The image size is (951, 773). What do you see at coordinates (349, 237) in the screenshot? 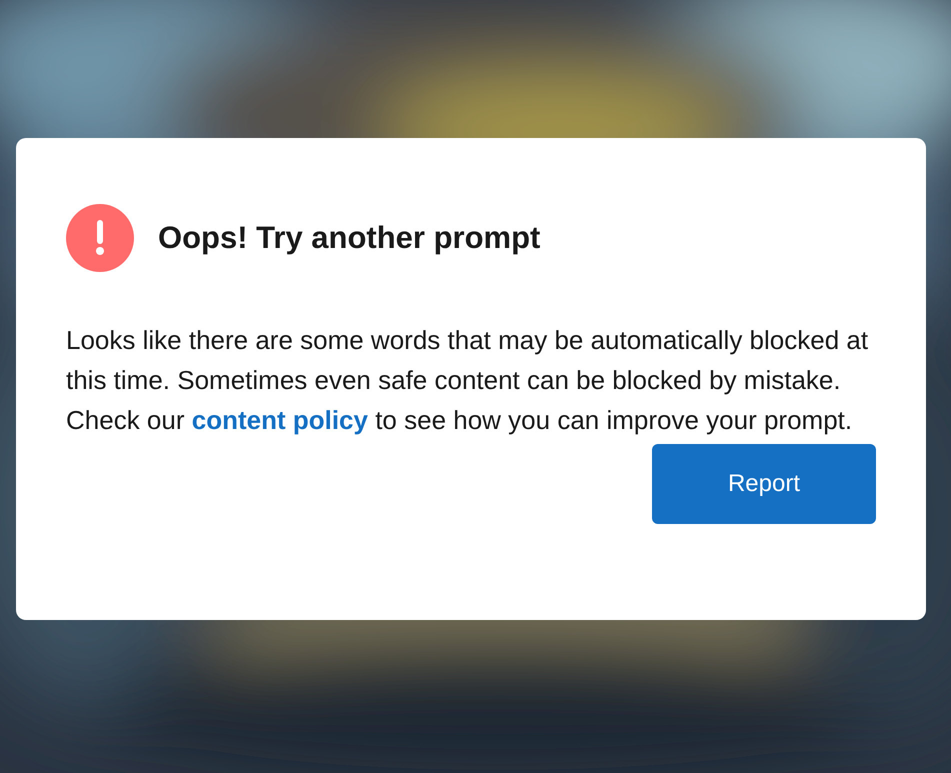
I see `dialog-title: Oops! Try another prompt` at bounding box center [349, 237].